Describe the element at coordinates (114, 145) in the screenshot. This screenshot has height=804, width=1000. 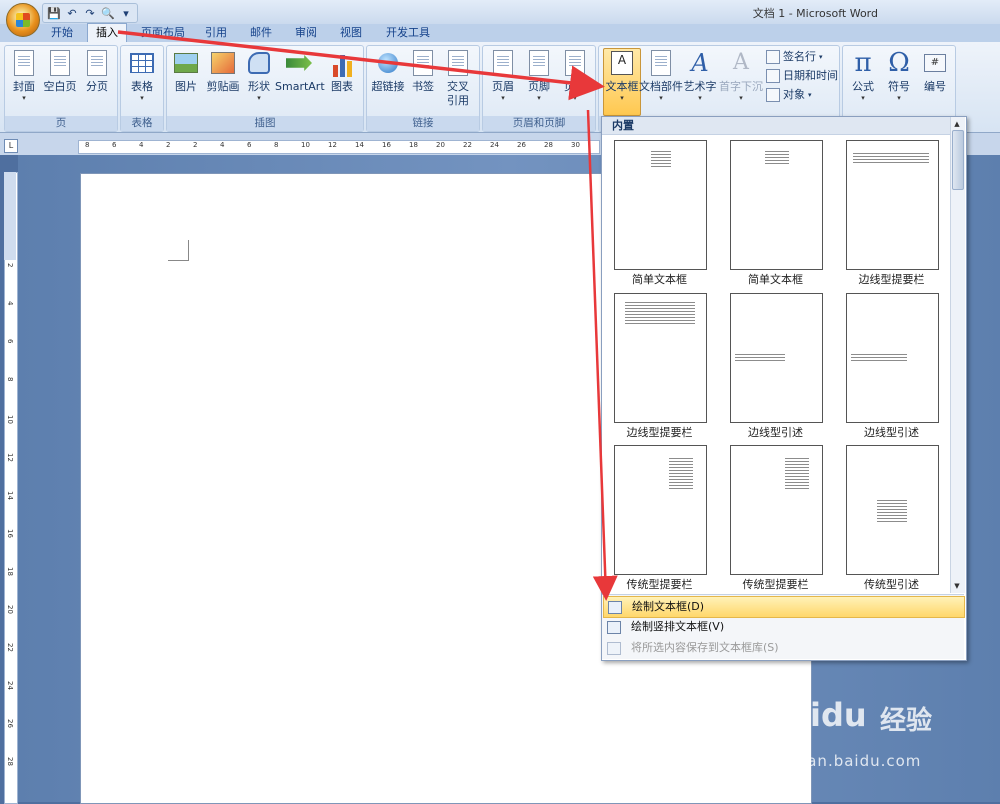
I see `ruler-tick-label: 6` at that location.